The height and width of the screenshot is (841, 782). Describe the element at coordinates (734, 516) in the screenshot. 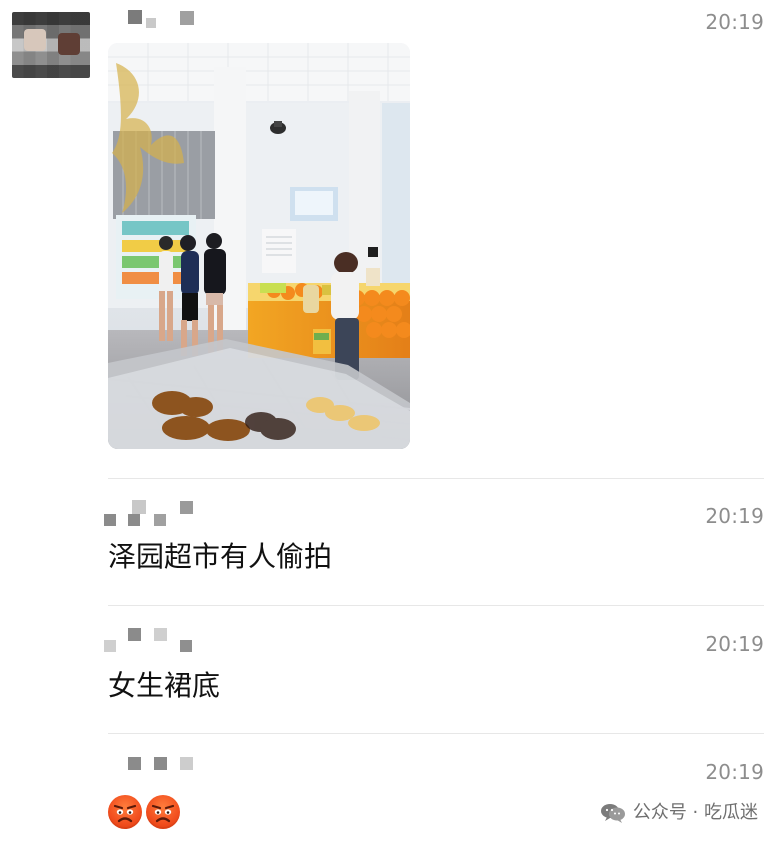

I see `message-time-2: 20:19` at that location.